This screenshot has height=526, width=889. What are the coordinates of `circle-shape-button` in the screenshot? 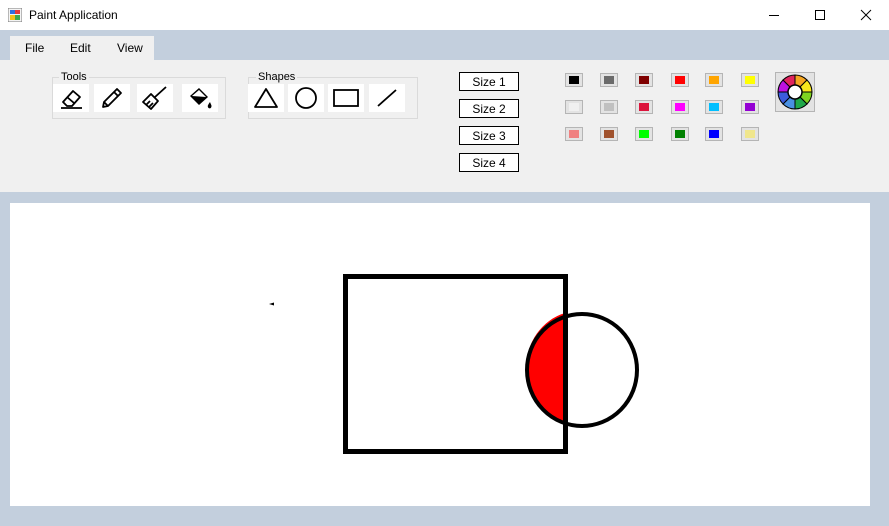 It's located at (306, 98).